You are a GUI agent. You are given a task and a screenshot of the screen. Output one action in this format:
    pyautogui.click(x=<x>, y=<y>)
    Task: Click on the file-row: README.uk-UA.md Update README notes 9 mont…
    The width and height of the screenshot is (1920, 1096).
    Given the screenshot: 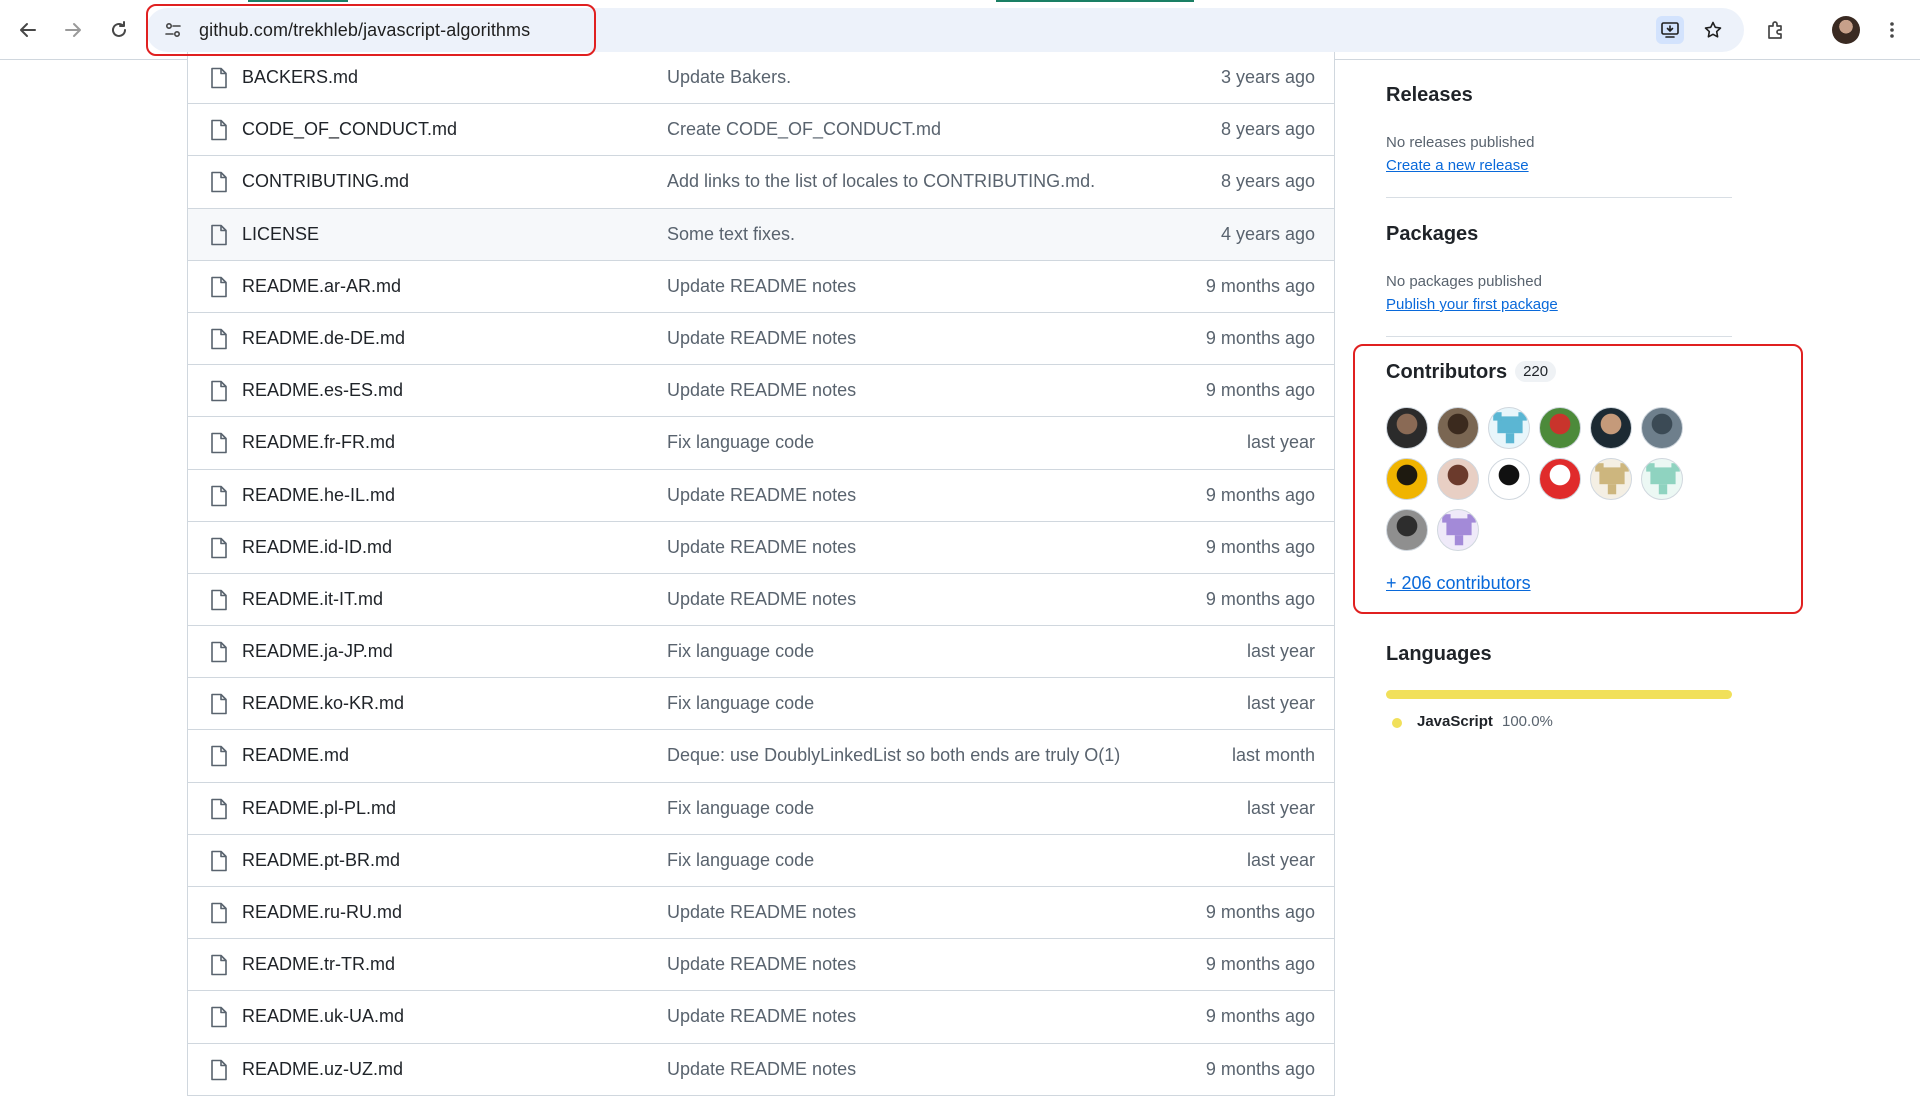 What is the action you would take?
    pyautogui.click(x=761, y=1017)
    